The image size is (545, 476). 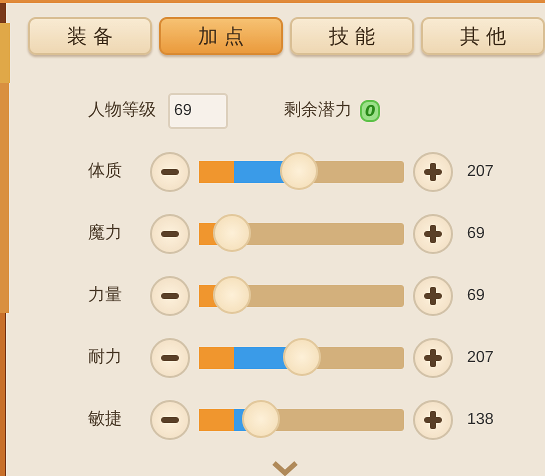 What do you see at coordinates (105, 296) in the screenshot?
I see `attribute-label: 力量` at bounding box center [105, 296].